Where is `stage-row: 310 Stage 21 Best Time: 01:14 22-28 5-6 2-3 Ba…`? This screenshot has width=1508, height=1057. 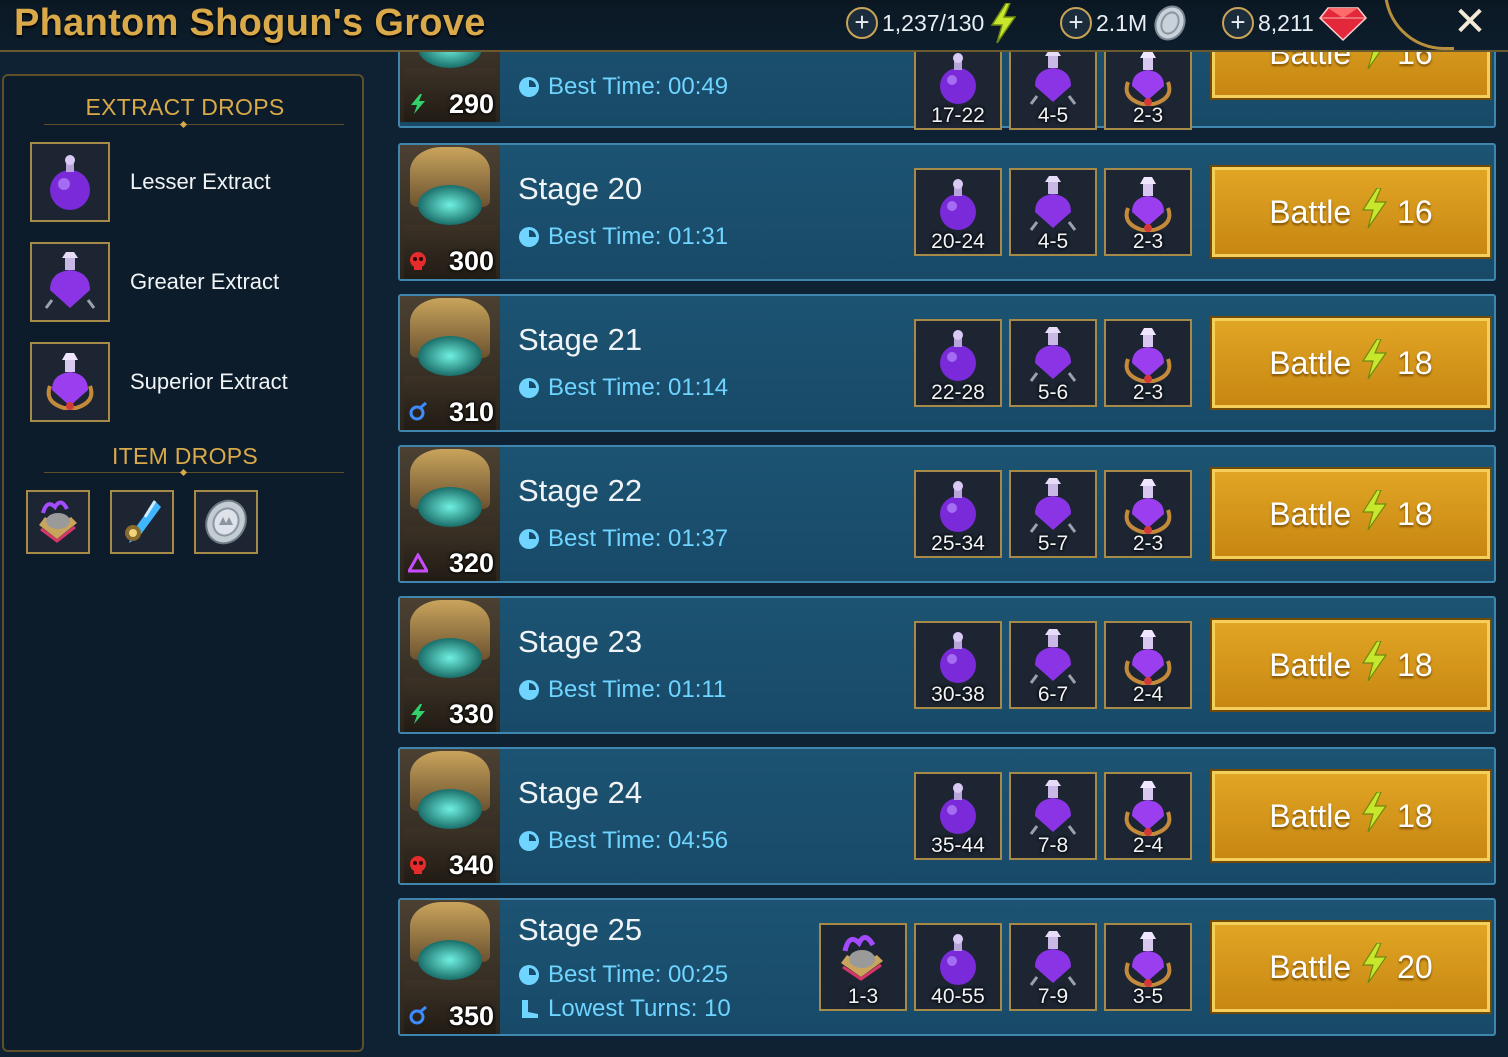
stage-row: 310 Stage 21 Best Time: 01:14 22-28 5-6 2-3 Ba… is located at coordinates (947, 363).